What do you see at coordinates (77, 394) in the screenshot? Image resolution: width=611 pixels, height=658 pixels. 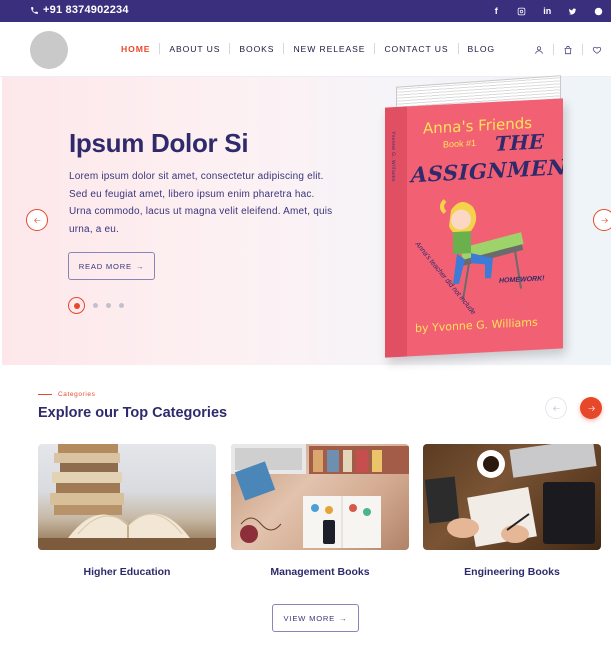 I see `categories-kicker-label: Categories` at bounding box center [77, 394].